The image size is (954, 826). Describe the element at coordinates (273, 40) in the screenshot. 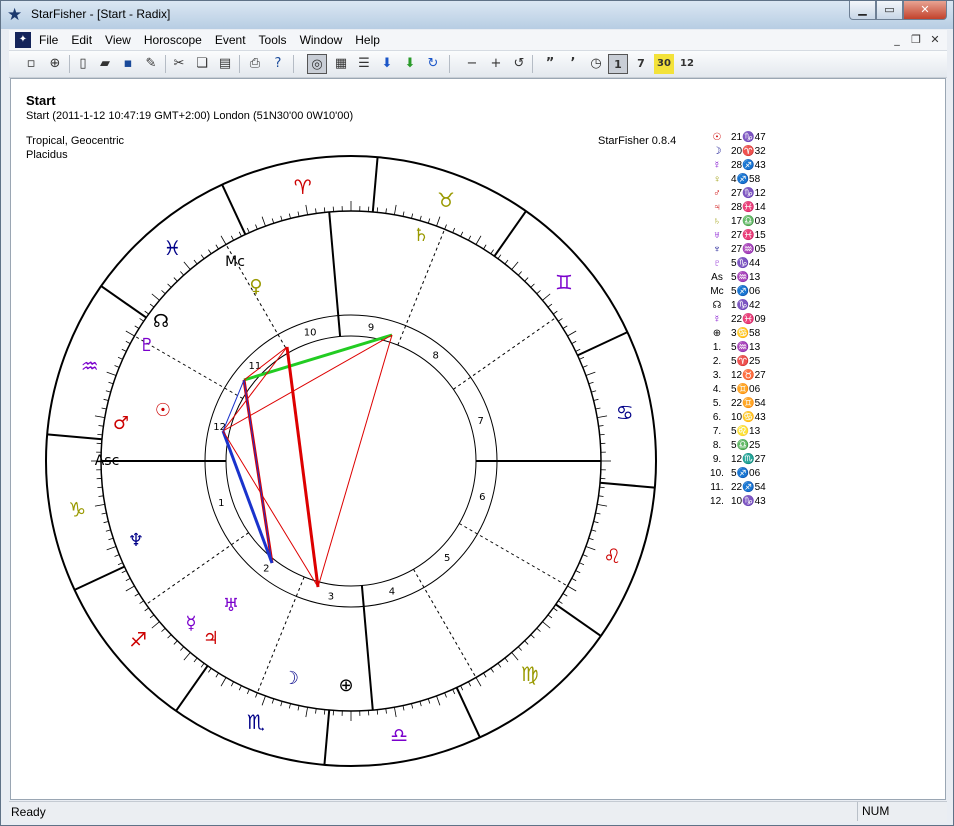

I see `menu-tools: Tools` at that location.